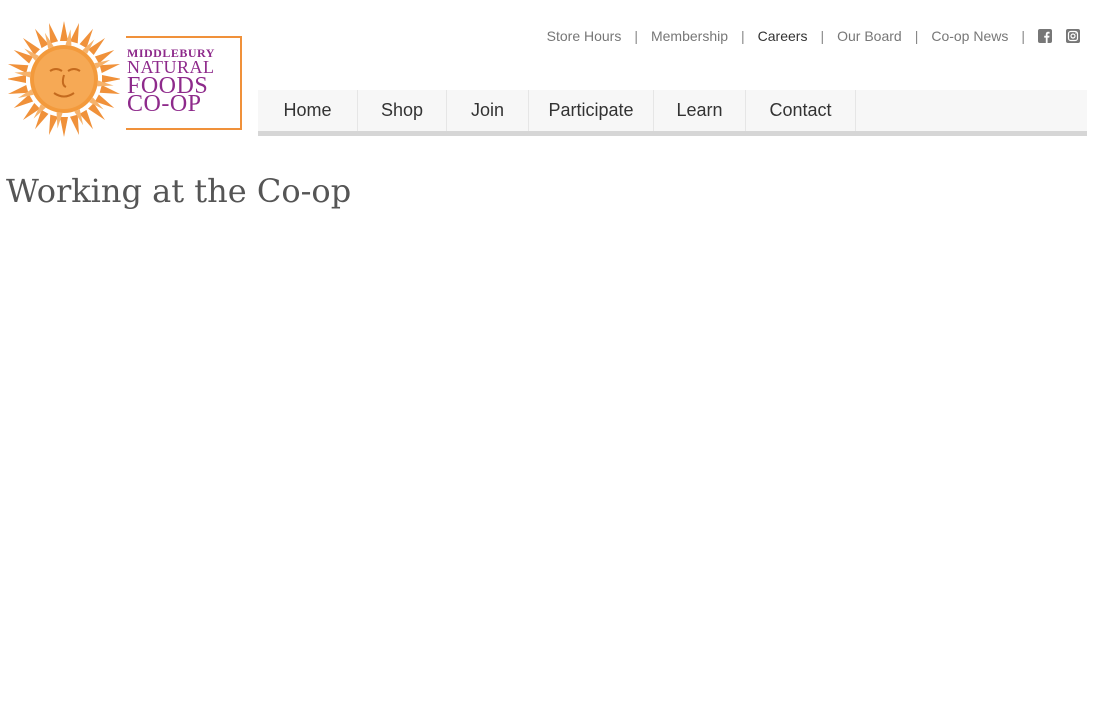 Image resolution: width=1100 pixels, height=708 pixels. I want to click on util-link-membership: Membership, so click(689, 36).